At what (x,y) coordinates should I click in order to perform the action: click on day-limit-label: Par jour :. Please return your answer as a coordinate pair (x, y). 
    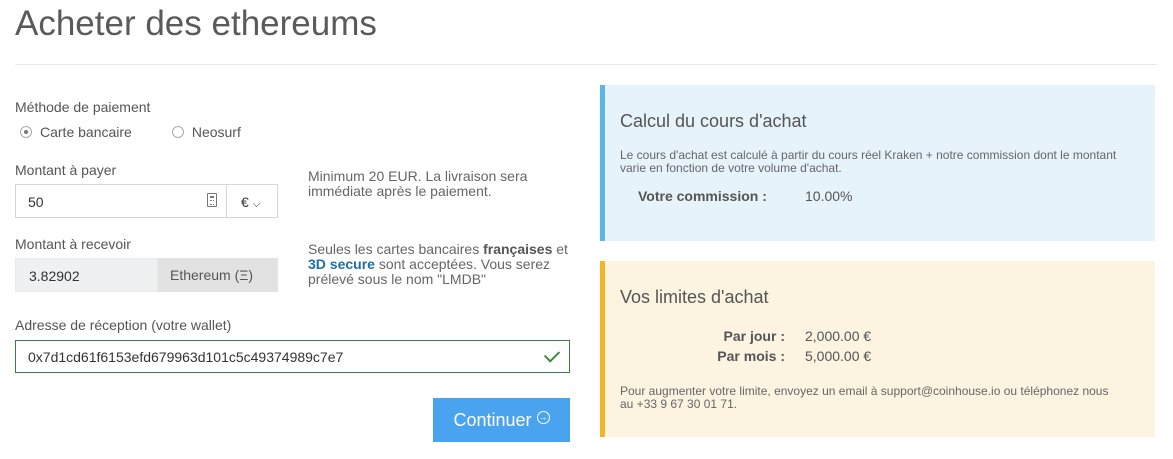
    Looking at the image, I should click on (754, 336).